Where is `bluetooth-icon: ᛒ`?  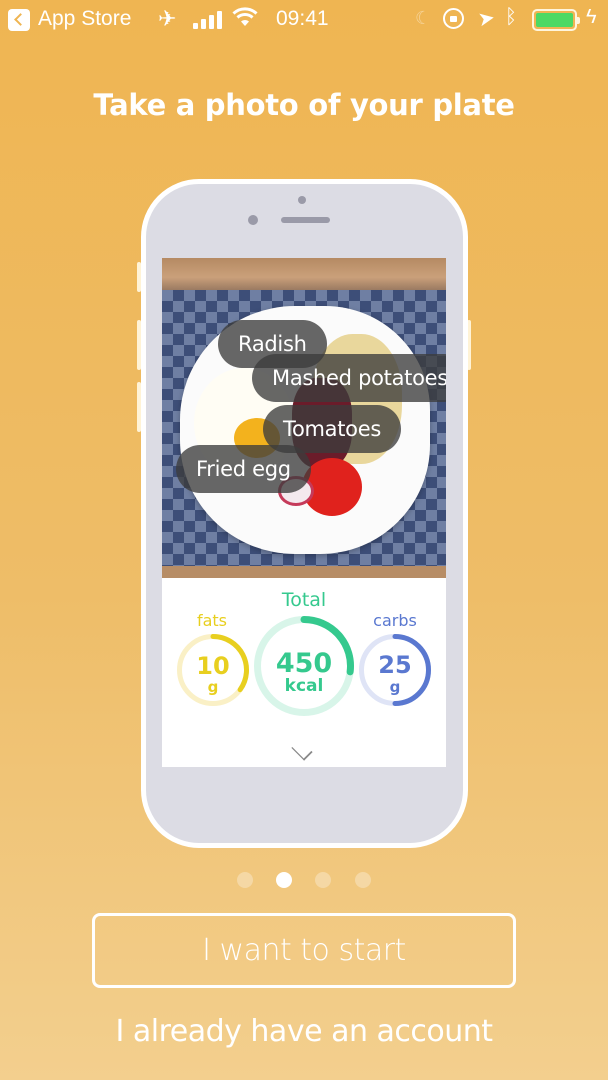 bluetooth-icon: ᛒ is located at coordinates (511, 17).